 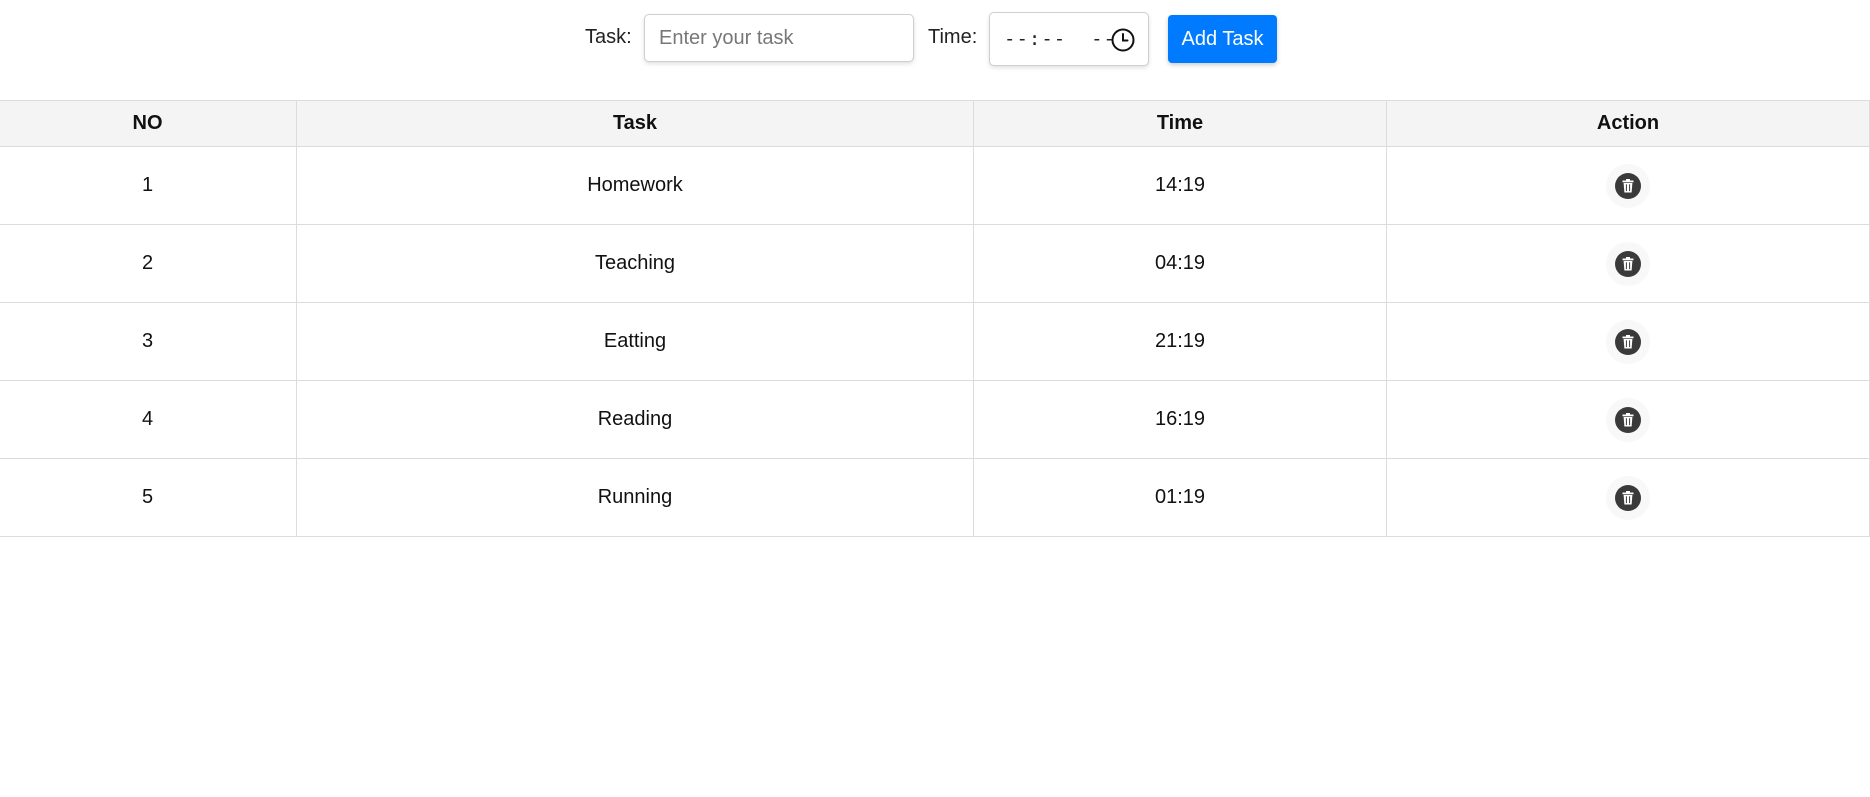 I want to click on table-row: 2 Teaching 04:19, so click(x=935, y=263).